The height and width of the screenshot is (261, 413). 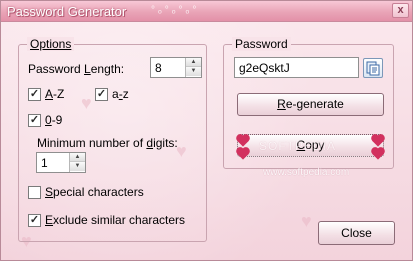 What do you see at coordinates (61, 162) in the screenshot?
I see `min-digits-spinner: 1 ▲ ▼` at bounding box center [61, 162].